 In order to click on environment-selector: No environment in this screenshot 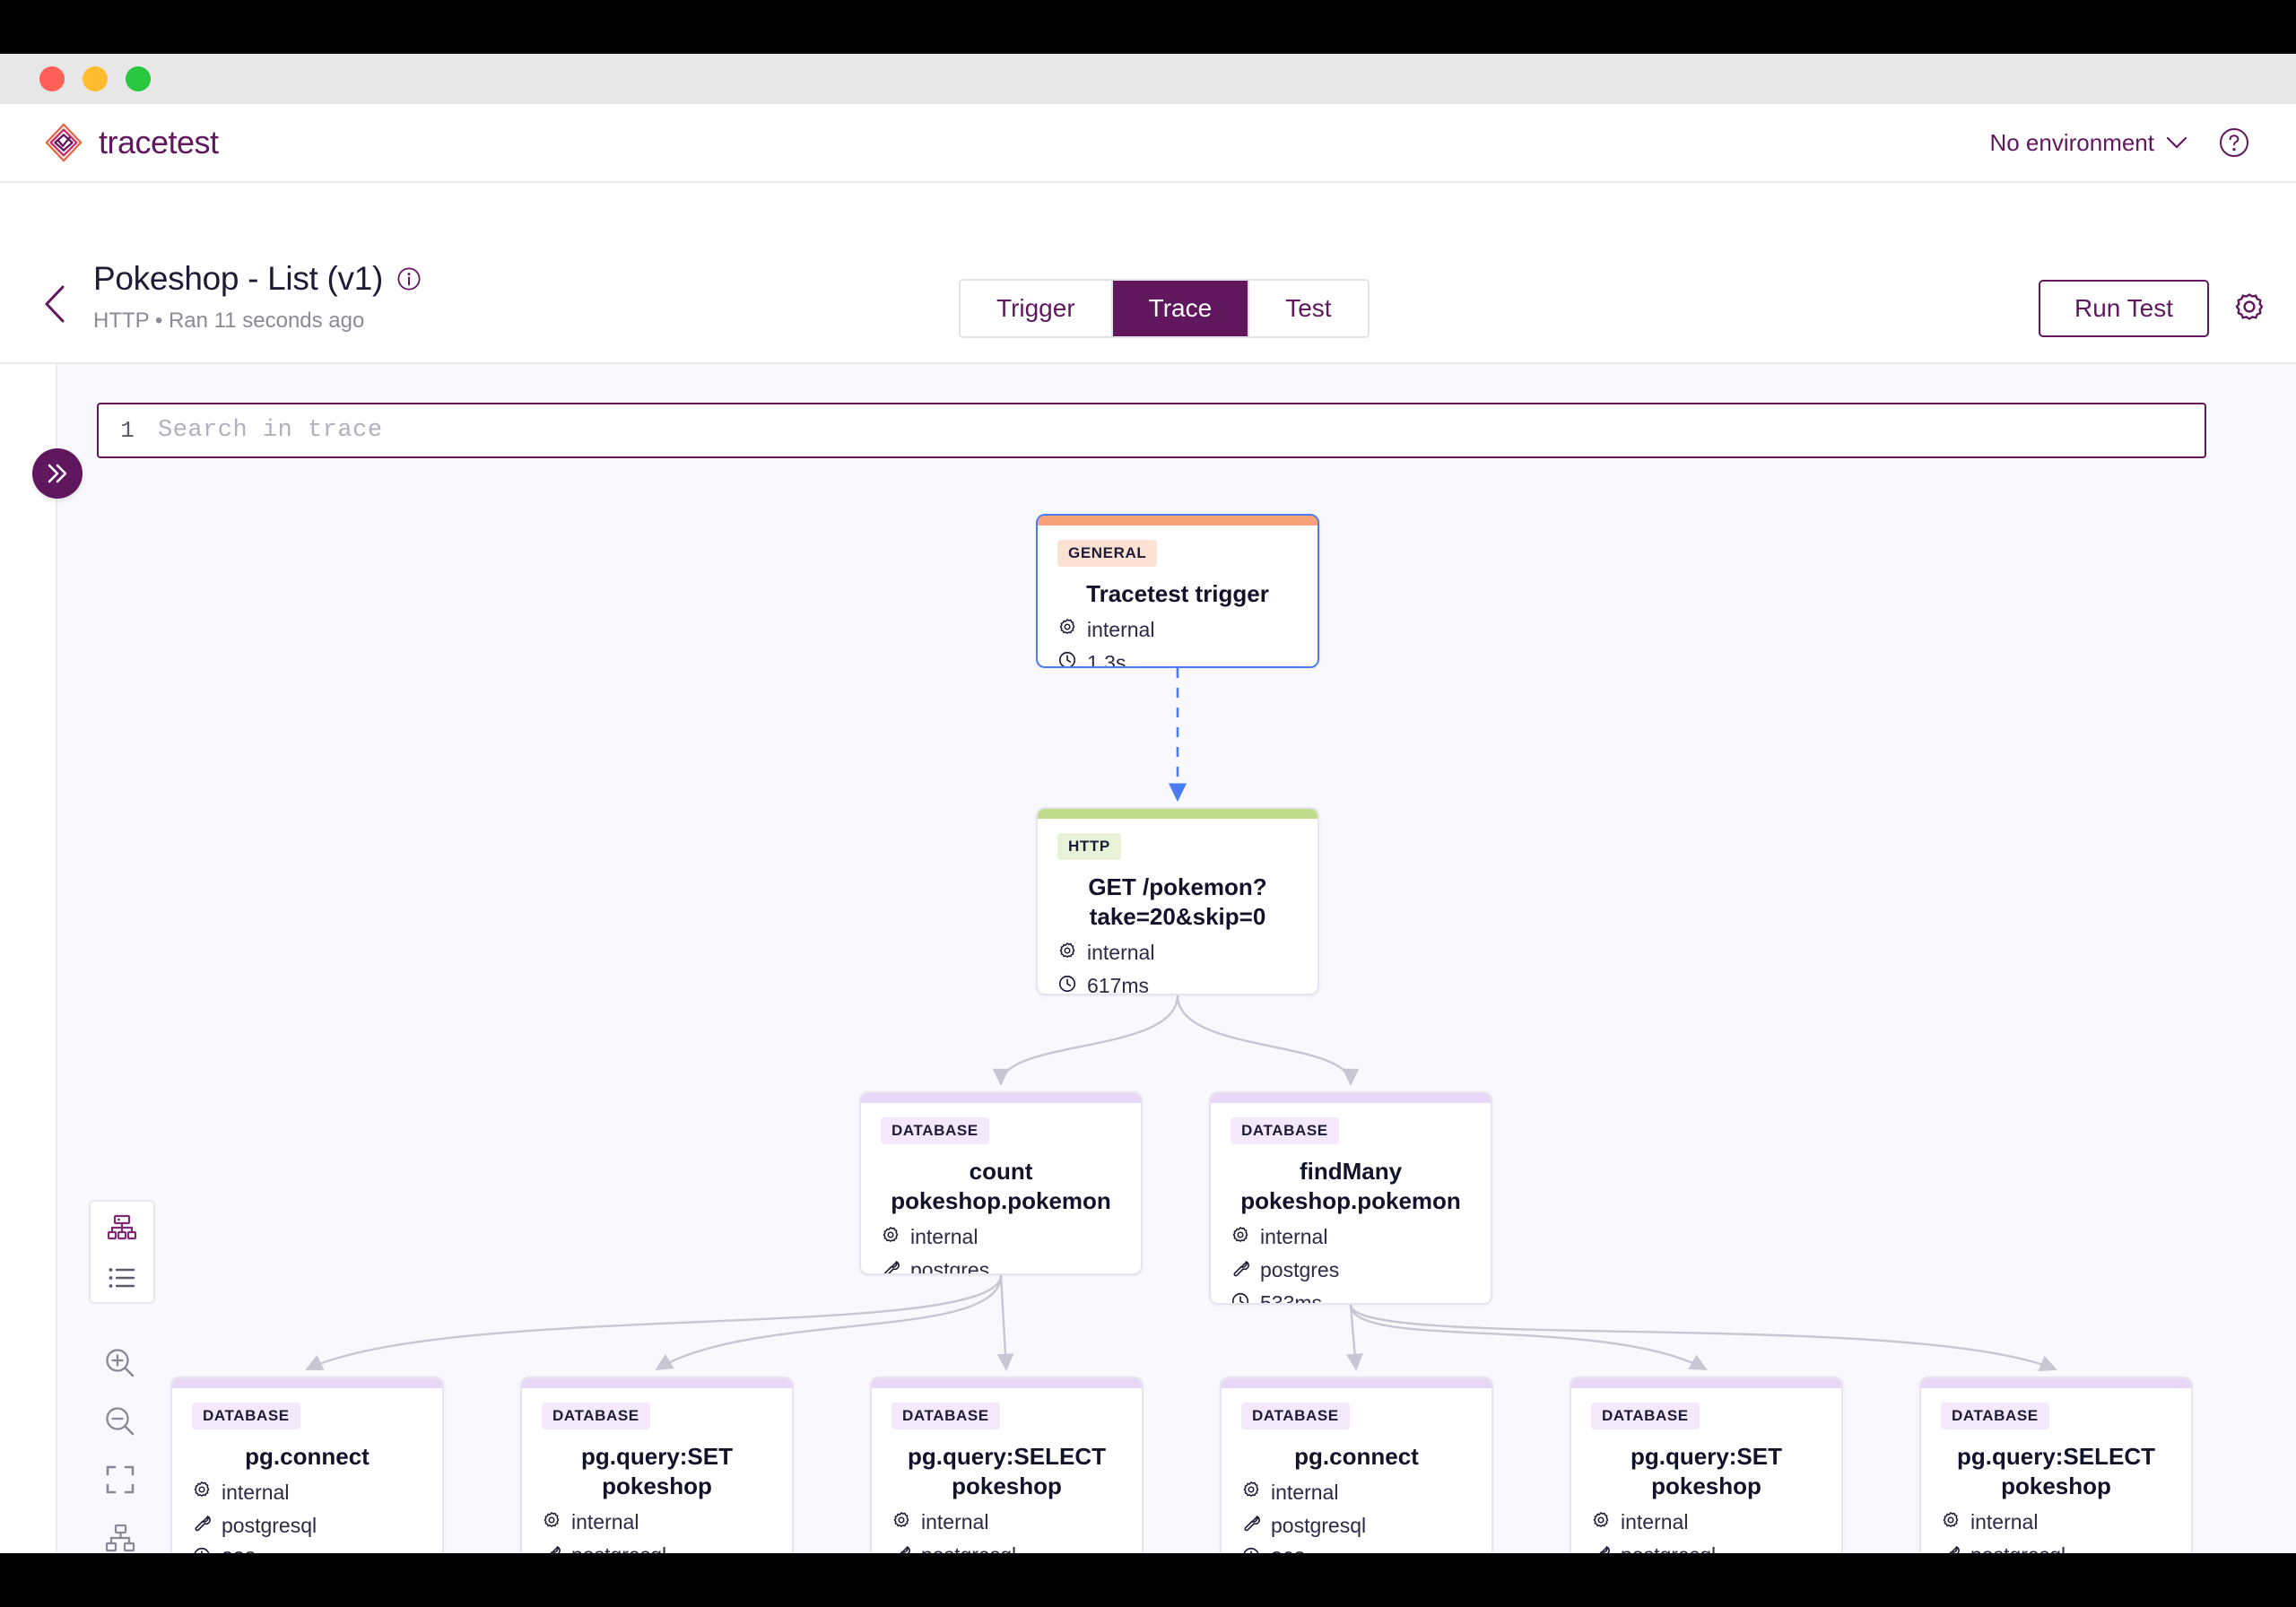, I will do `click(2088, 143)`.